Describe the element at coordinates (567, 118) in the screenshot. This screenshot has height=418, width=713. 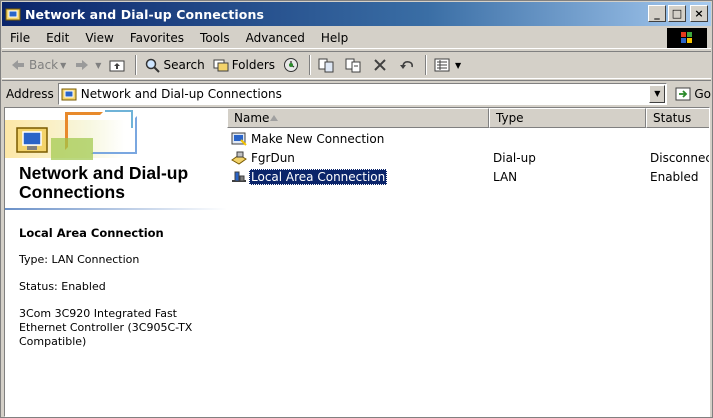
I see `column-header-type: Type` at that location.